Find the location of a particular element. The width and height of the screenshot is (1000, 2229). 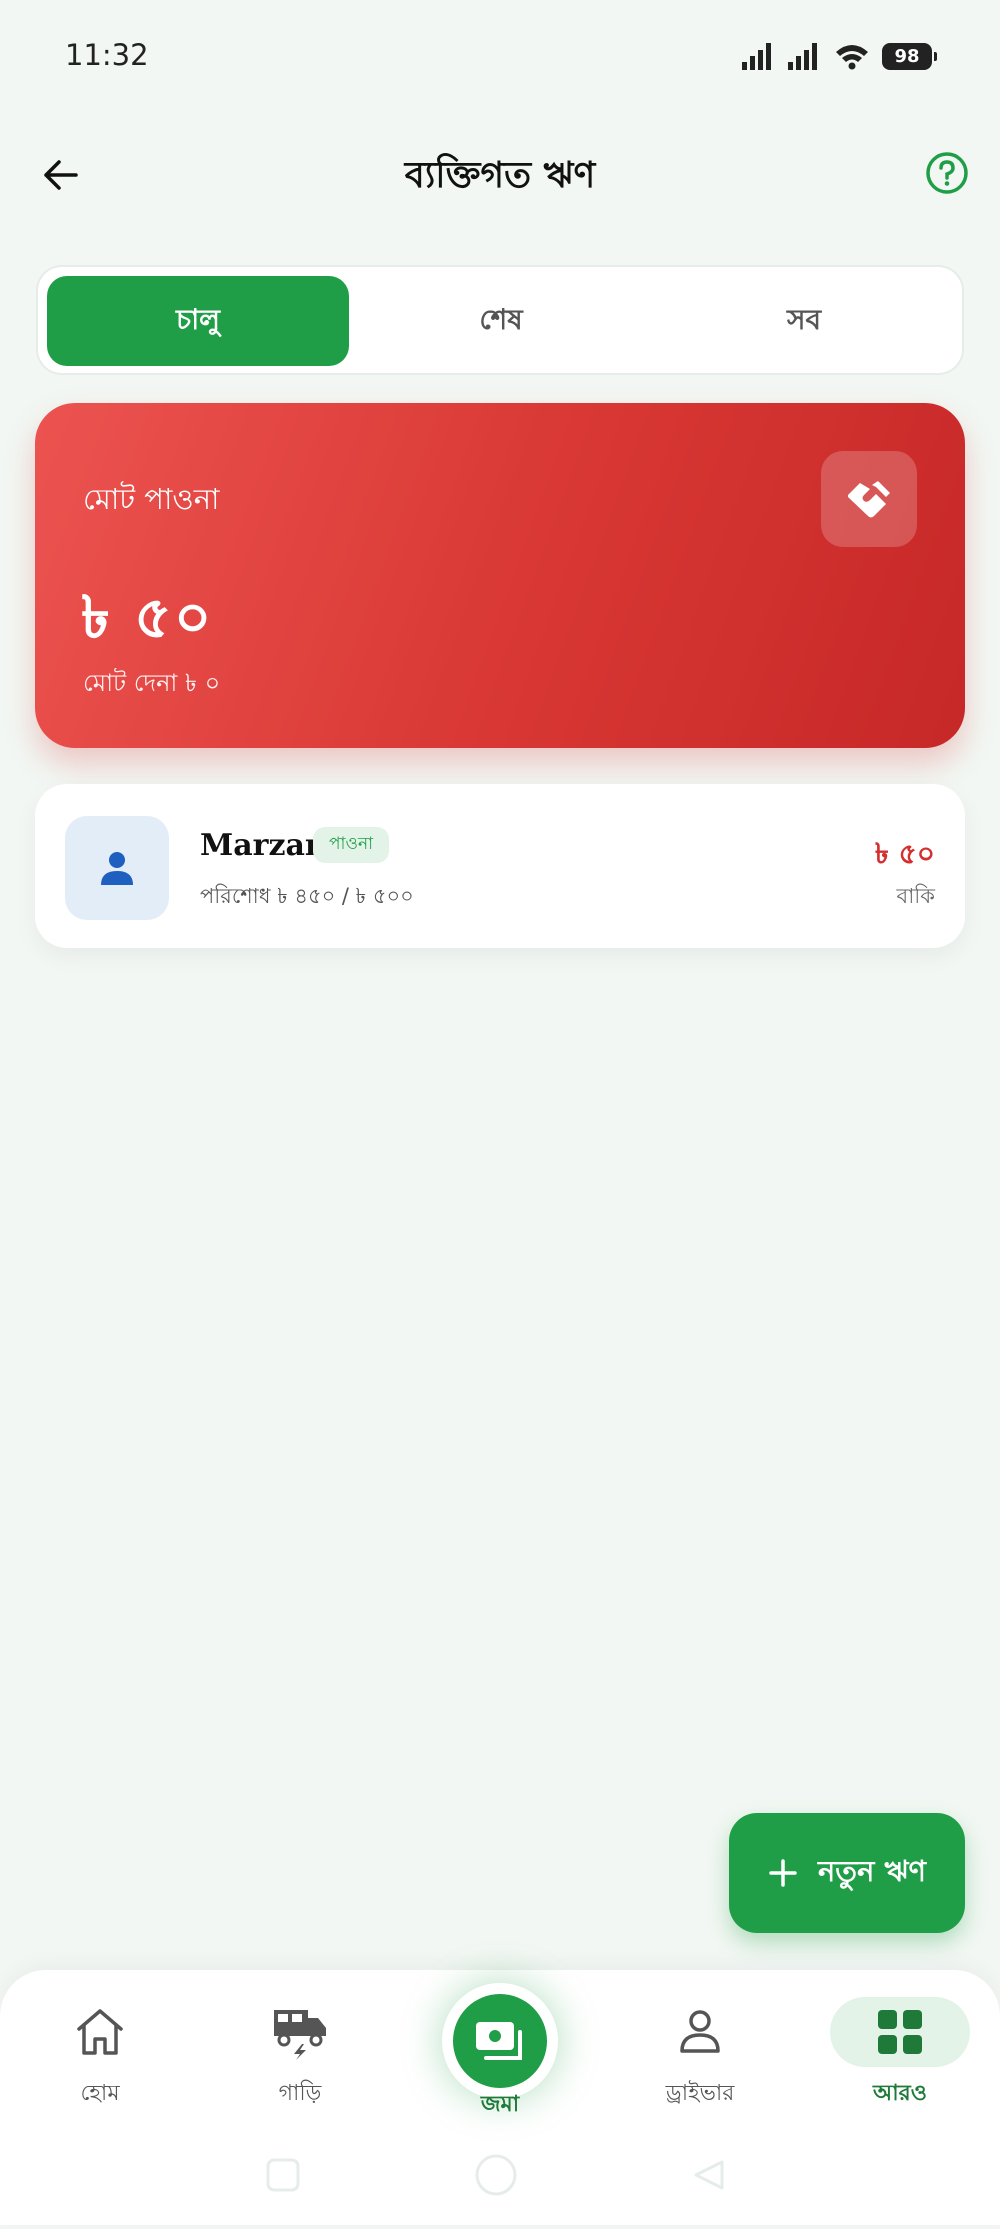

status-icons: 98 is located at coordinates (839, 56).